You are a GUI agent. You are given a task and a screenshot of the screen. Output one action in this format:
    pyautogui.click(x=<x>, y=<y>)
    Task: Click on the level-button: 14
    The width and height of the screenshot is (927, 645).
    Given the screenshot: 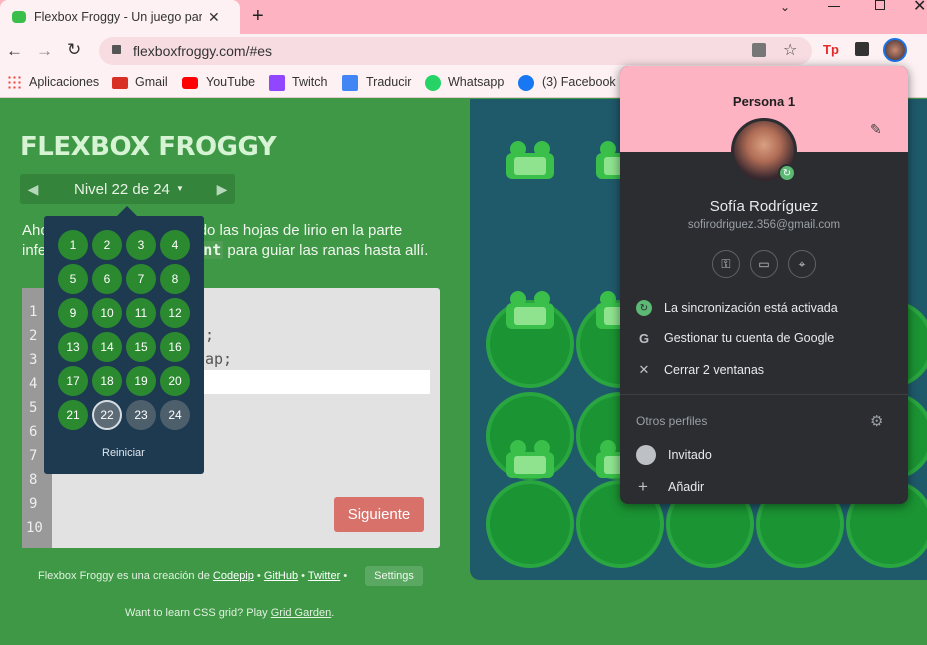 What is the action you would take?
    pyautogui.click(x=107, y=347)
    